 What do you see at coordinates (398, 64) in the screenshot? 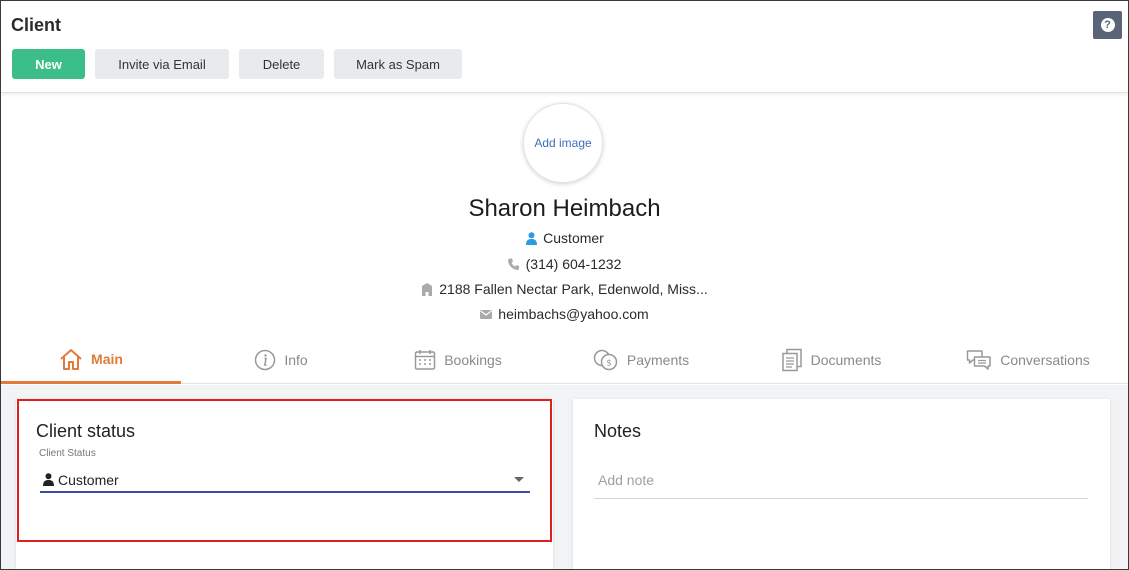
I see `mark-spam-button: Mark as Spam` at bounding box center [398, 64].